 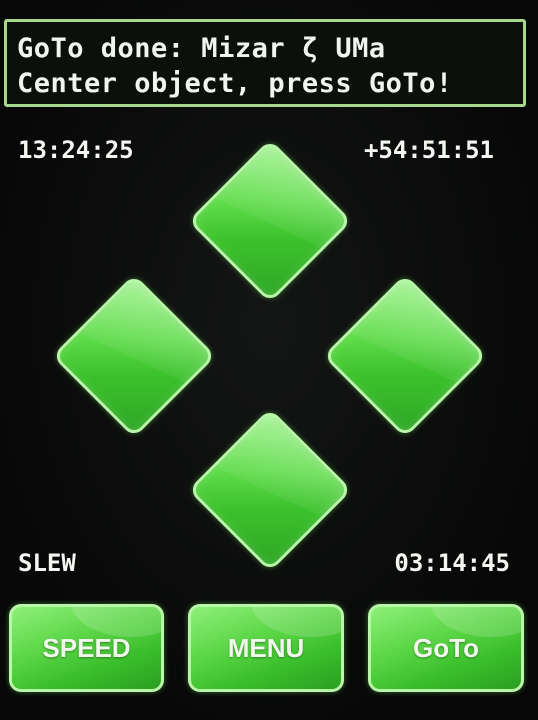 I want to click on menu-button: MENU, so click(x=266, y=648).